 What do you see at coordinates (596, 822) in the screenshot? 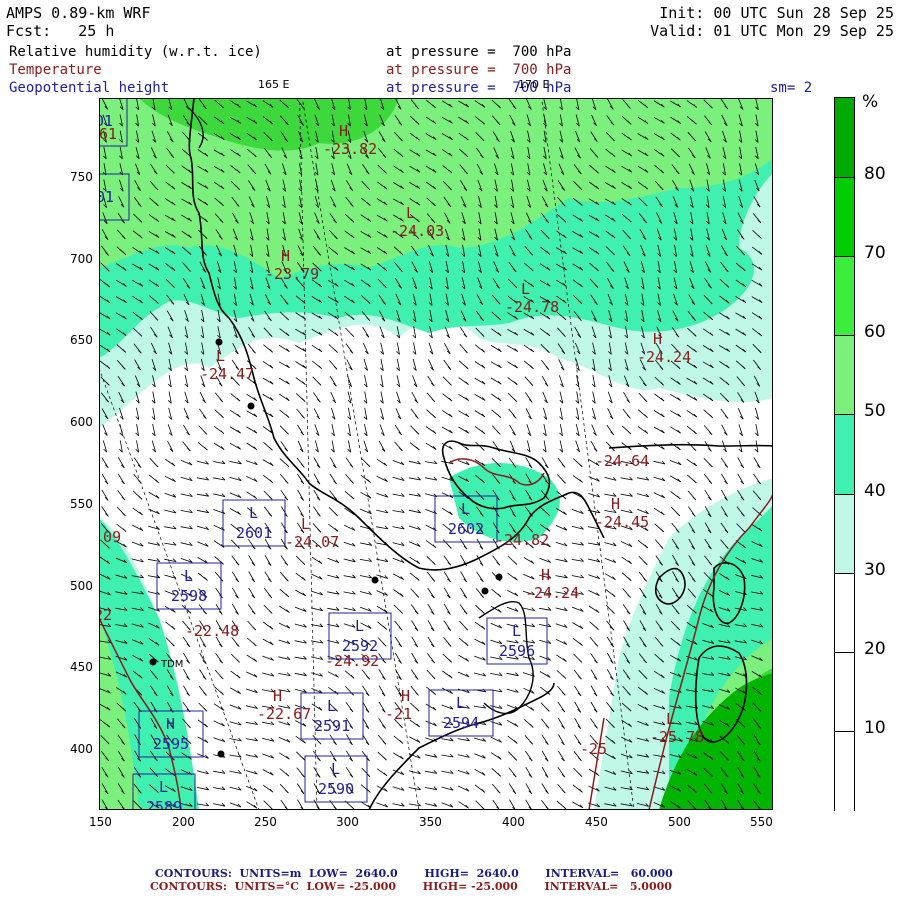
I see `x-tick-label: 450` at bounding box center [596, 822].